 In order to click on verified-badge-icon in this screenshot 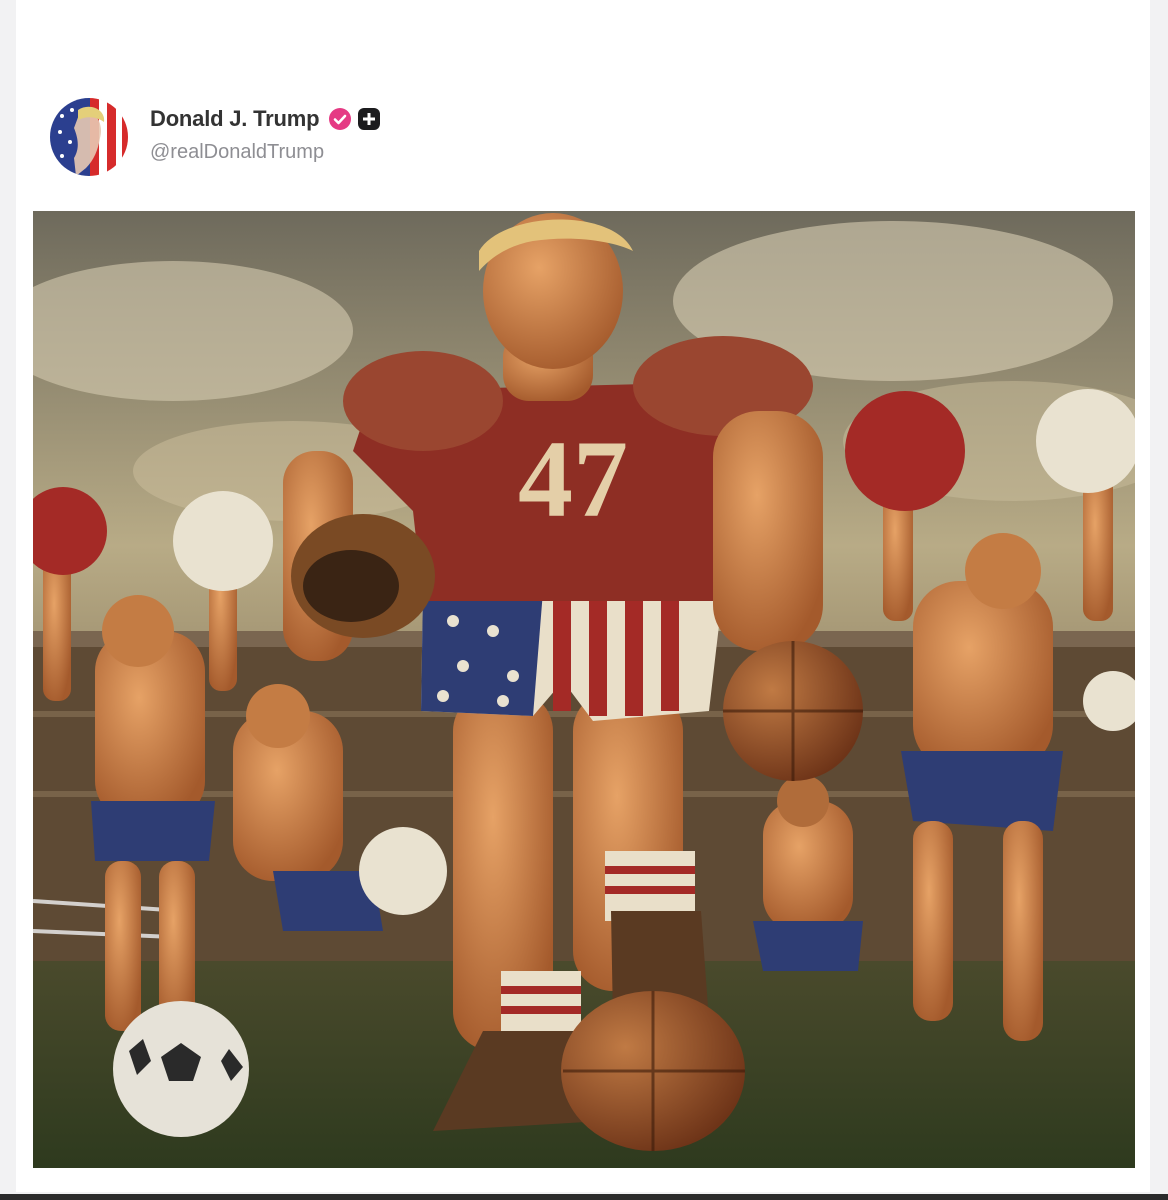, I will do `click(340, 119)`.